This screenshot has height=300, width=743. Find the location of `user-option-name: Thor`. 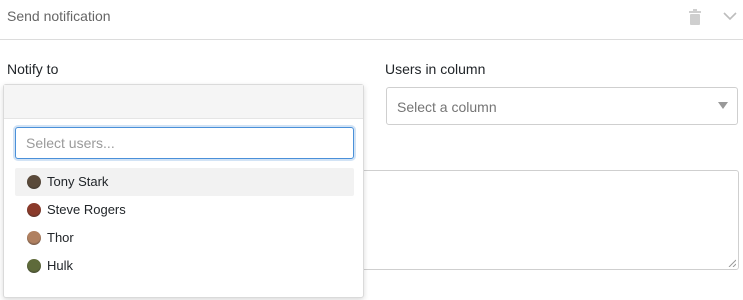

user-option-name: Thor is located at coordinates (60, 237).